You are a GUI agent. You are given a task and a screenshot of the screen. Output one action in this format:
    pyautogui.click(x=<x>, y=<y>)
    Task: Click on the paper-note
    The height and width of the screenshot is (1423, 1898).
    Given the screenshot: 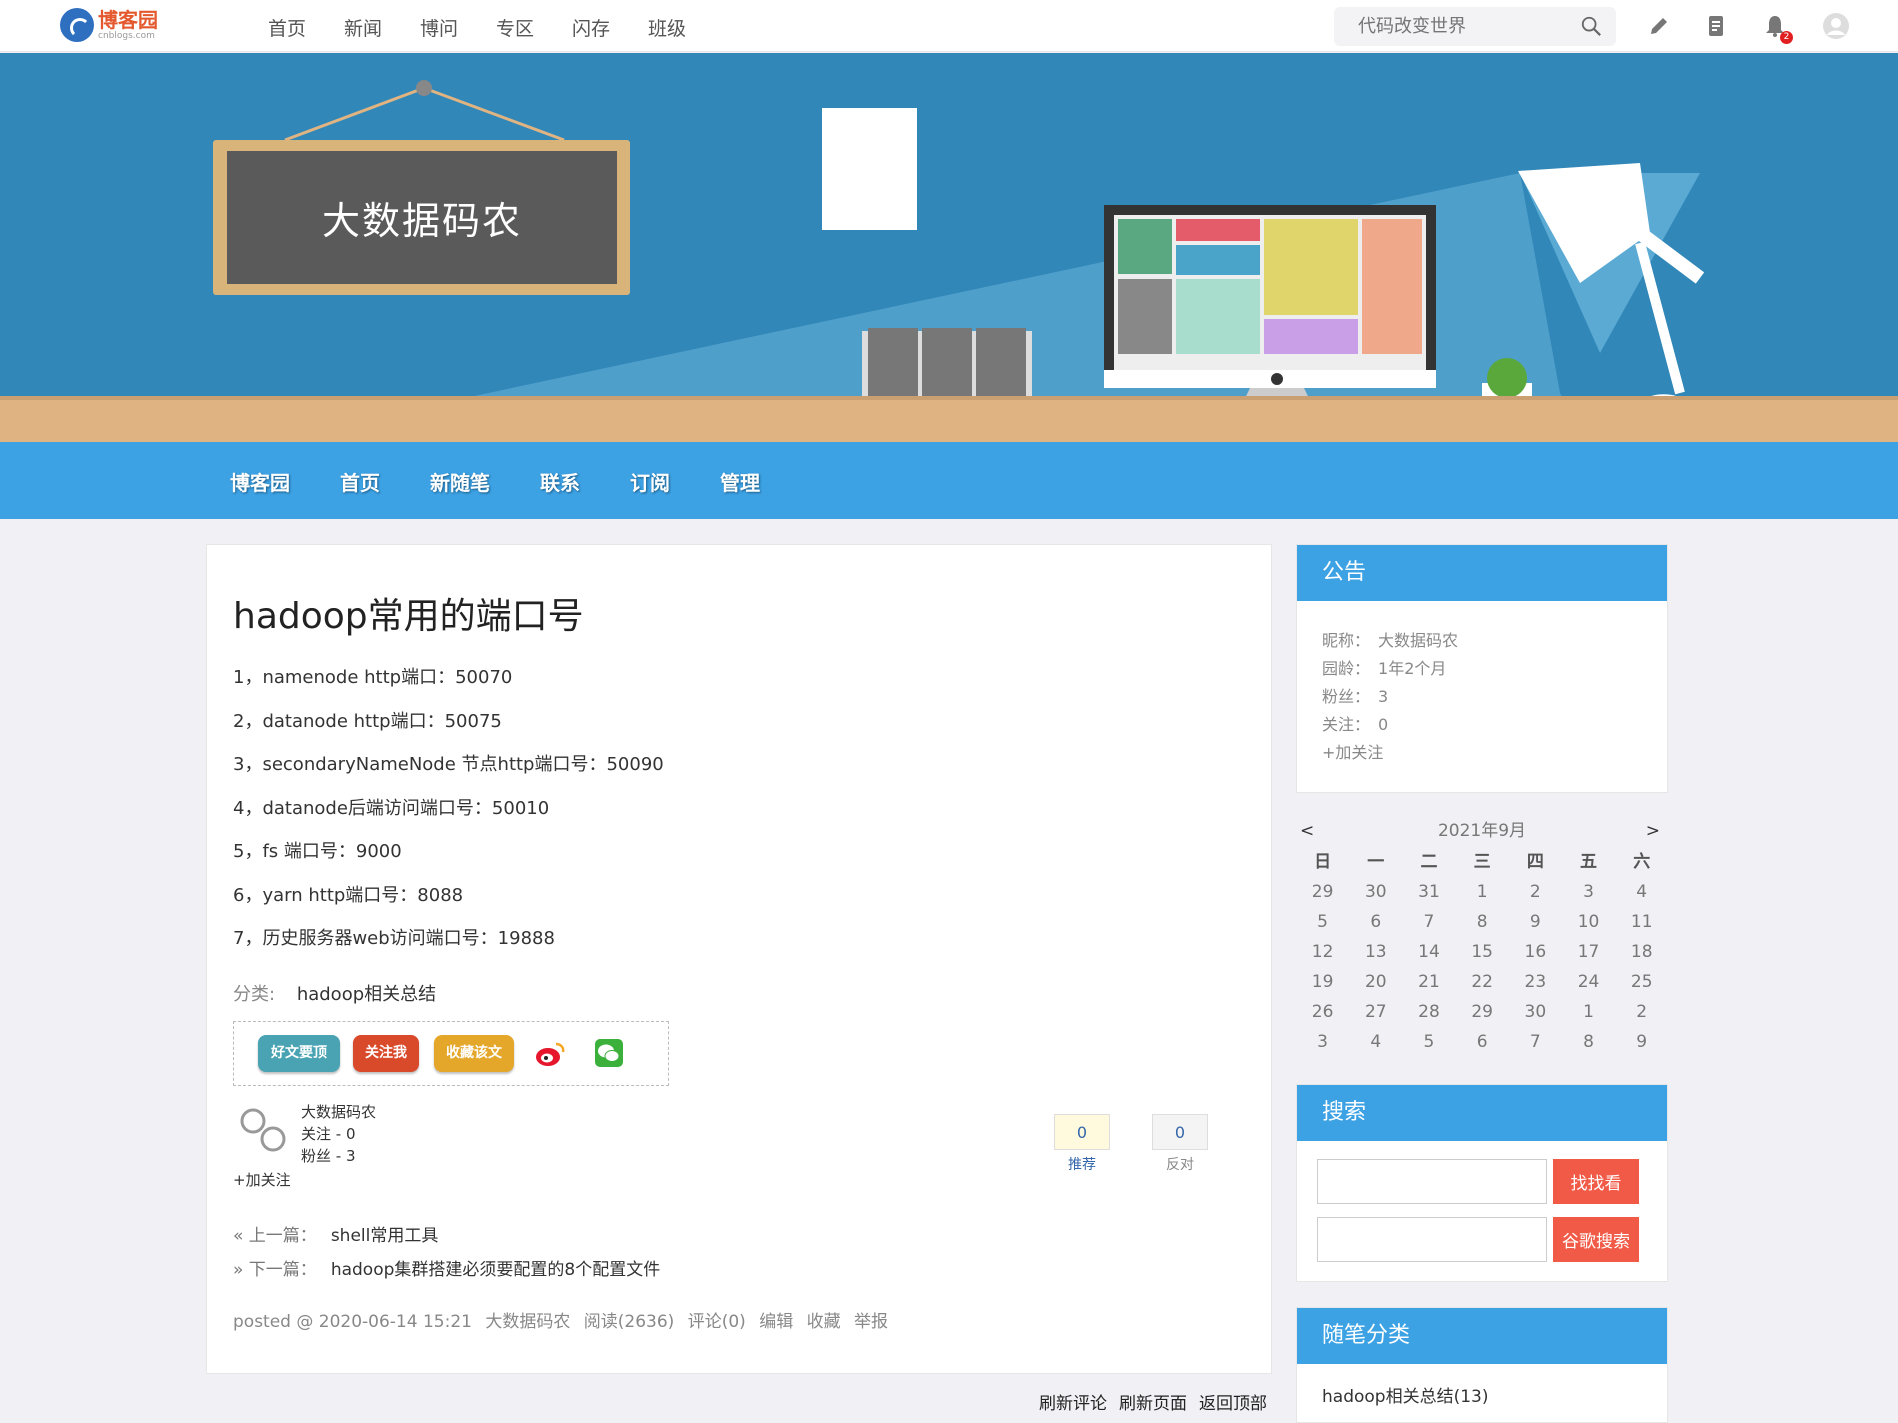 What is the action you would take?
    pyautogui.click(x=869, y=169)
    